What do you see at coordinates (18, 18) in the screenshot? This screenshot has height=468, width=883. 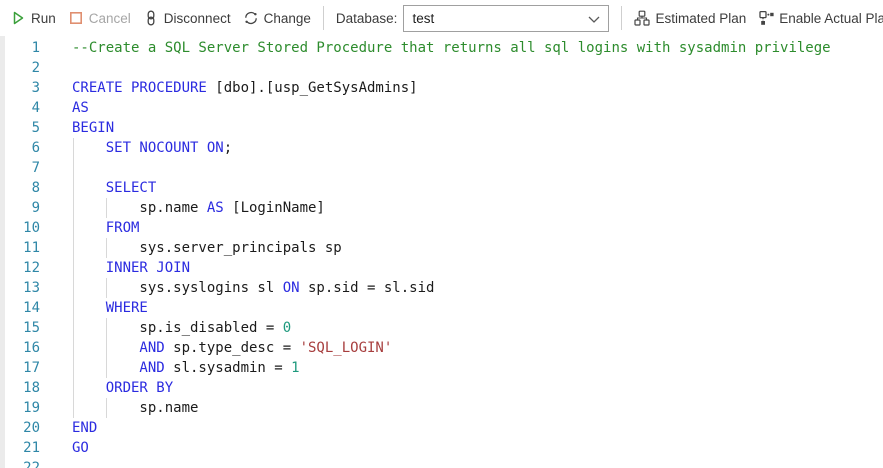 I see `run-icon` at bounding box center [18, 18].